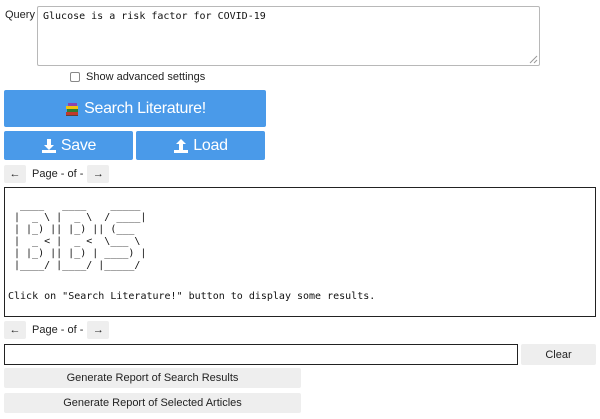 The width and height of the screenshot is (600, 419). Describe the element at coordinates (49, 146) in the screenshot. I see `download-icon` at that location.